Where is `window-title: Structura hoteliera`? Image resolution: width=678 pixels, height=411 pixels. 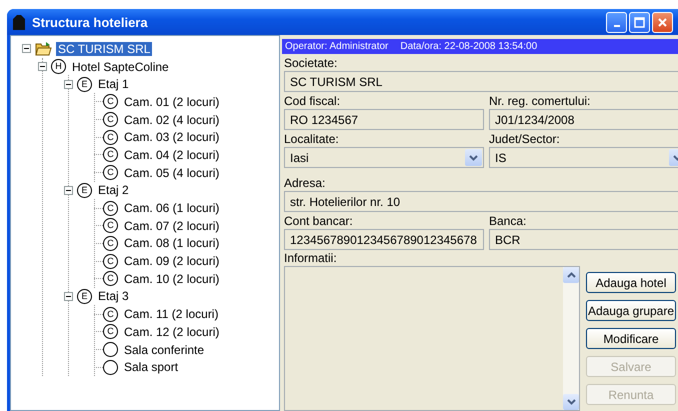 window-title: Structura hoteliera is located at coordinates (90, 22).